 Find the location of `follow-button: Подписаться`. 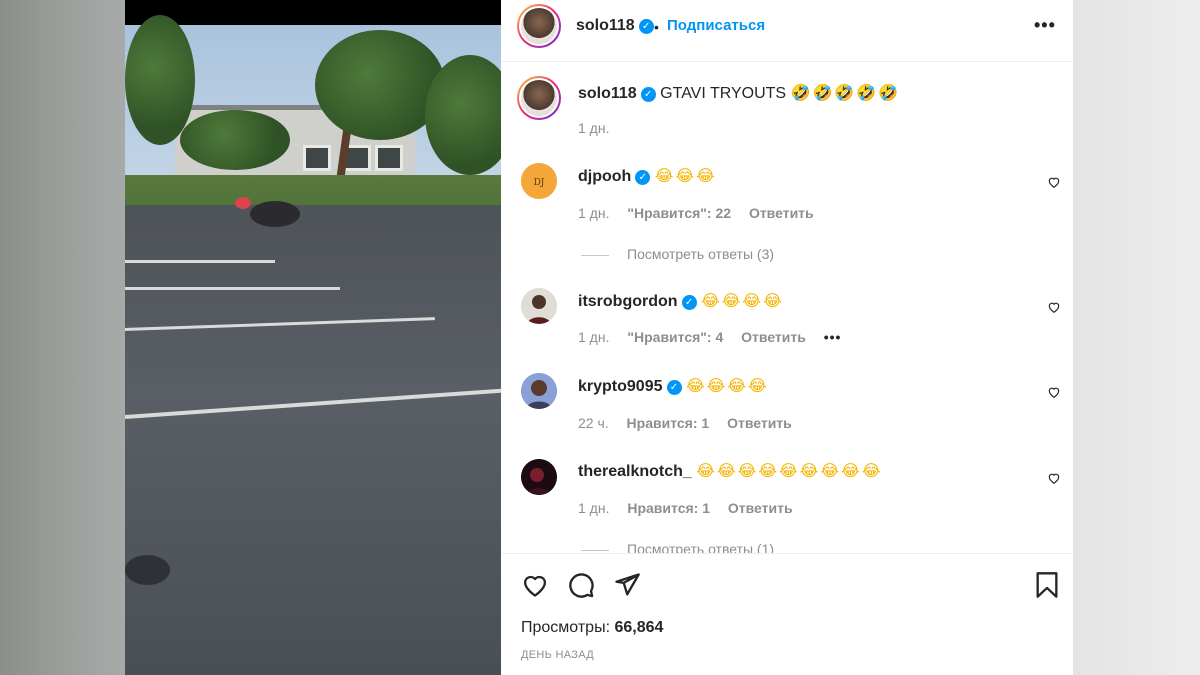

follow-button: Подписаться is located at coordinates (716, 25).